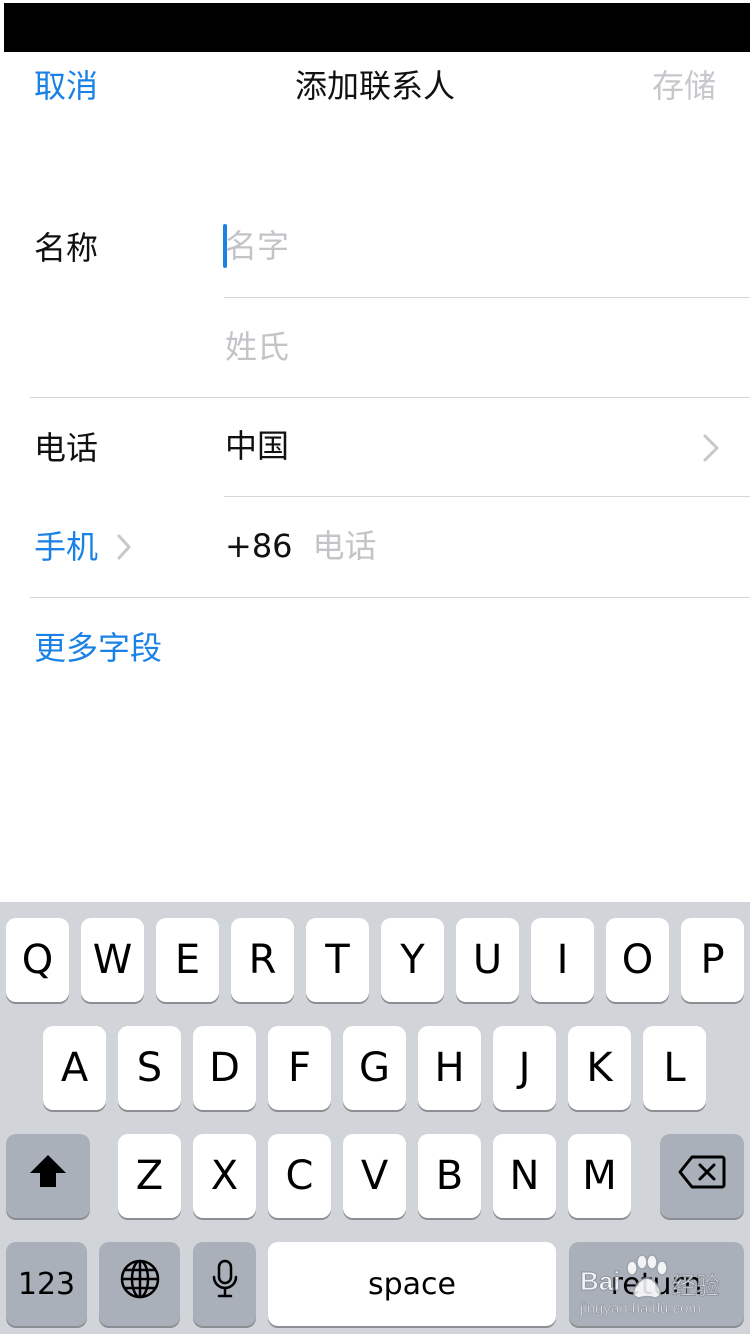  I want to click on shift-icon, so click(48, 1176).